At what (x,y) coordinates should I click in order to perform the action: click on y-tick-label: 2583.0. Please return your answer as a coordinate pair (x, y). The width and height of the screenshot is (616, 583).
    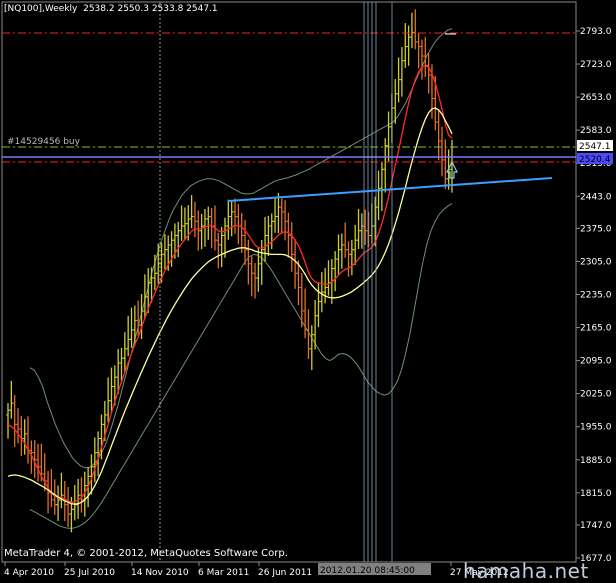
    Looking at the image, I should click on (596, 131).